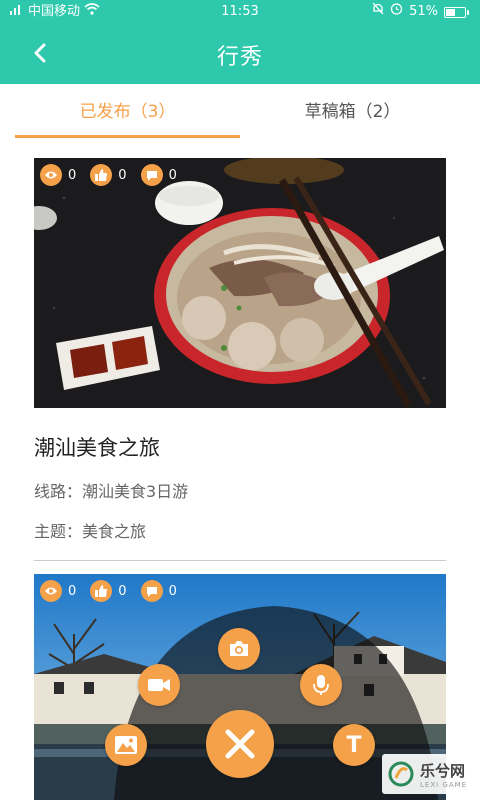 The image size is (480, 800). What do you see at coordinates (444, 784) in the screenshot?
I see `watermark-sub: LEXI GAME` at bounding box center [444, 784].